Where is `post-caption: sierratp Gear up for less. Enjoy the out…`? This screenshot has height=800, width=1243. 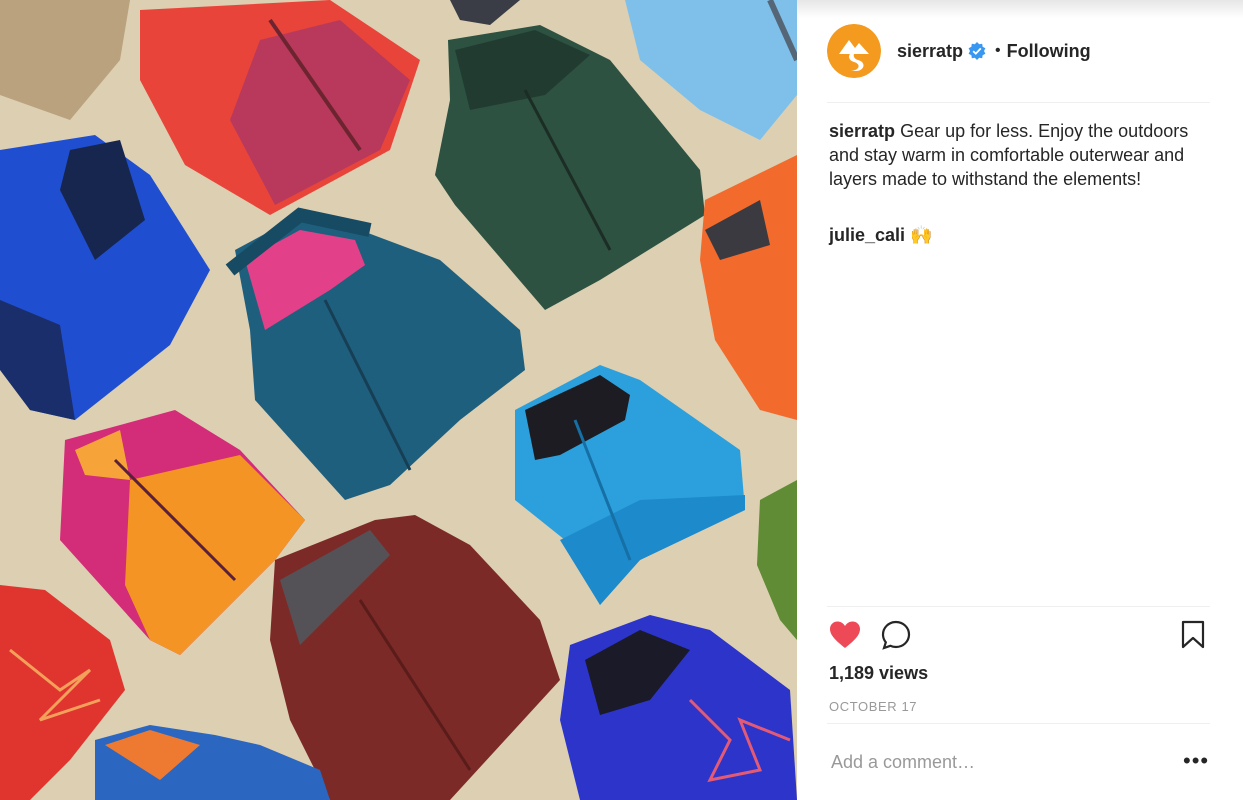 post-caption: sierratp Gear up for less. Enjoy the out… is located at coordinates (1021, 155).